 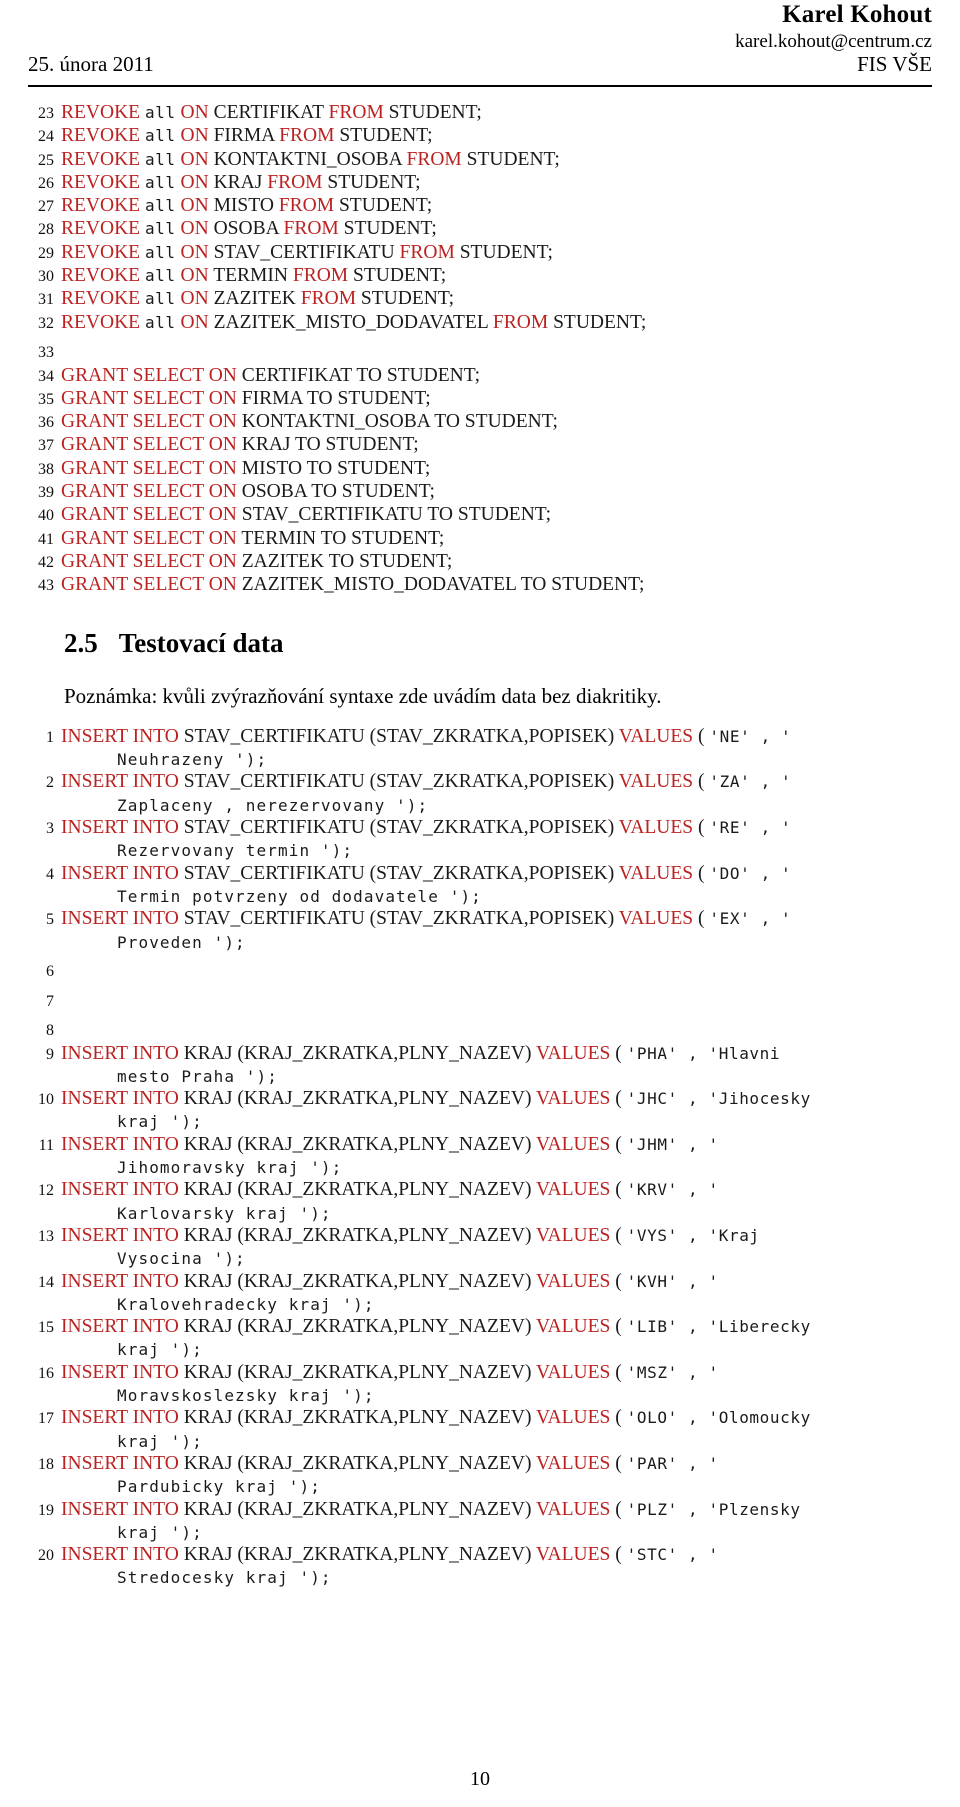 I want to click on code-line-content, so click(x=496, y=1024).